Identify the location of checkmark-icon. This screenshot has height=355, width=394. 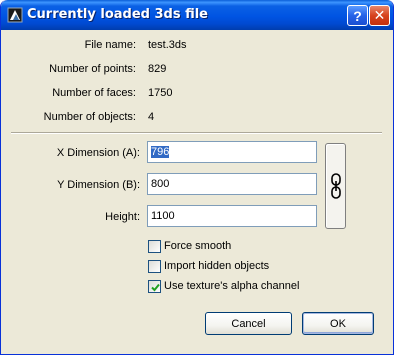
(155, 287).